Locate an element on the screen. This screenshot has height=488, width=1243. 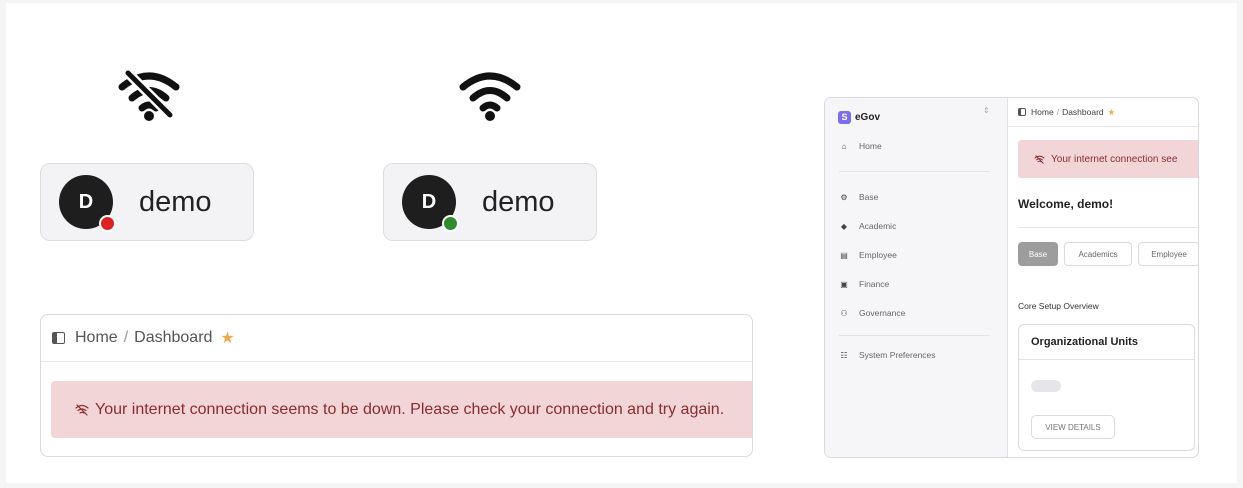
sidebar-item-label: System Preferences is located at coordinates (897, 355).